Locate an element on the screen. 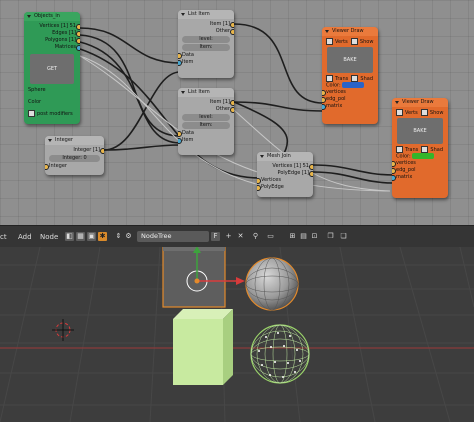  node-tree-browse-icon: ⇕ is located at coordinates (118, 236).